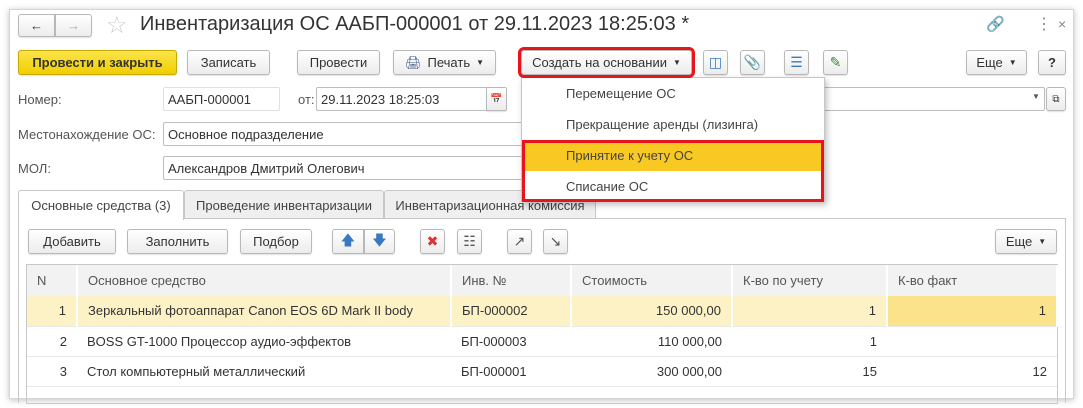 The height and width of the screenshot is (408, 1083). Describe the element at coordinates (995, 24) in the screenshot. I see `link-icon: 🔗` at that location.